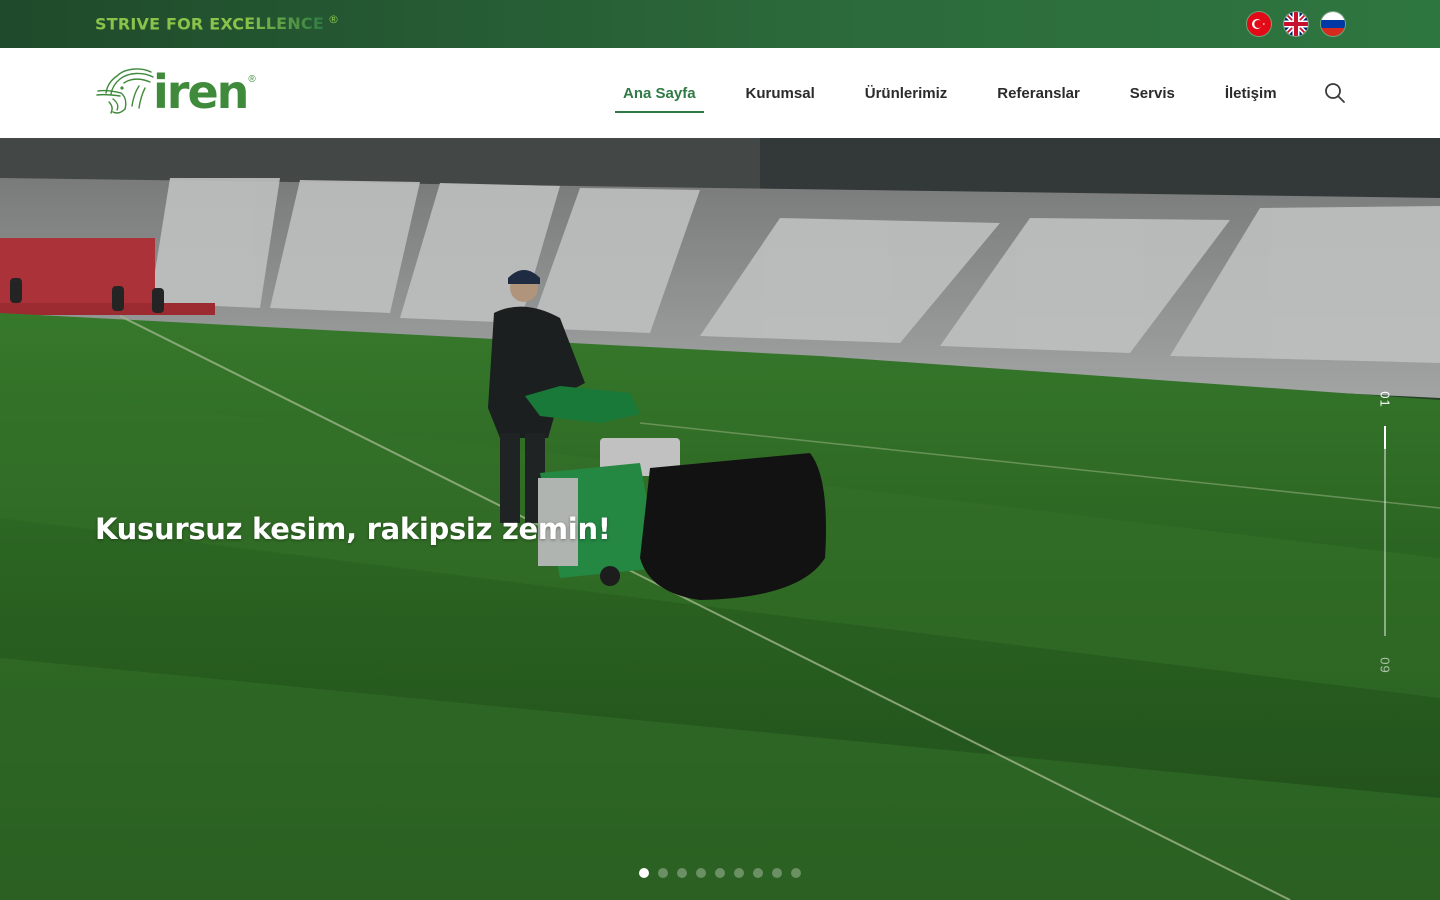  I want to click on slide-progress-fill, so click(1385, 438).